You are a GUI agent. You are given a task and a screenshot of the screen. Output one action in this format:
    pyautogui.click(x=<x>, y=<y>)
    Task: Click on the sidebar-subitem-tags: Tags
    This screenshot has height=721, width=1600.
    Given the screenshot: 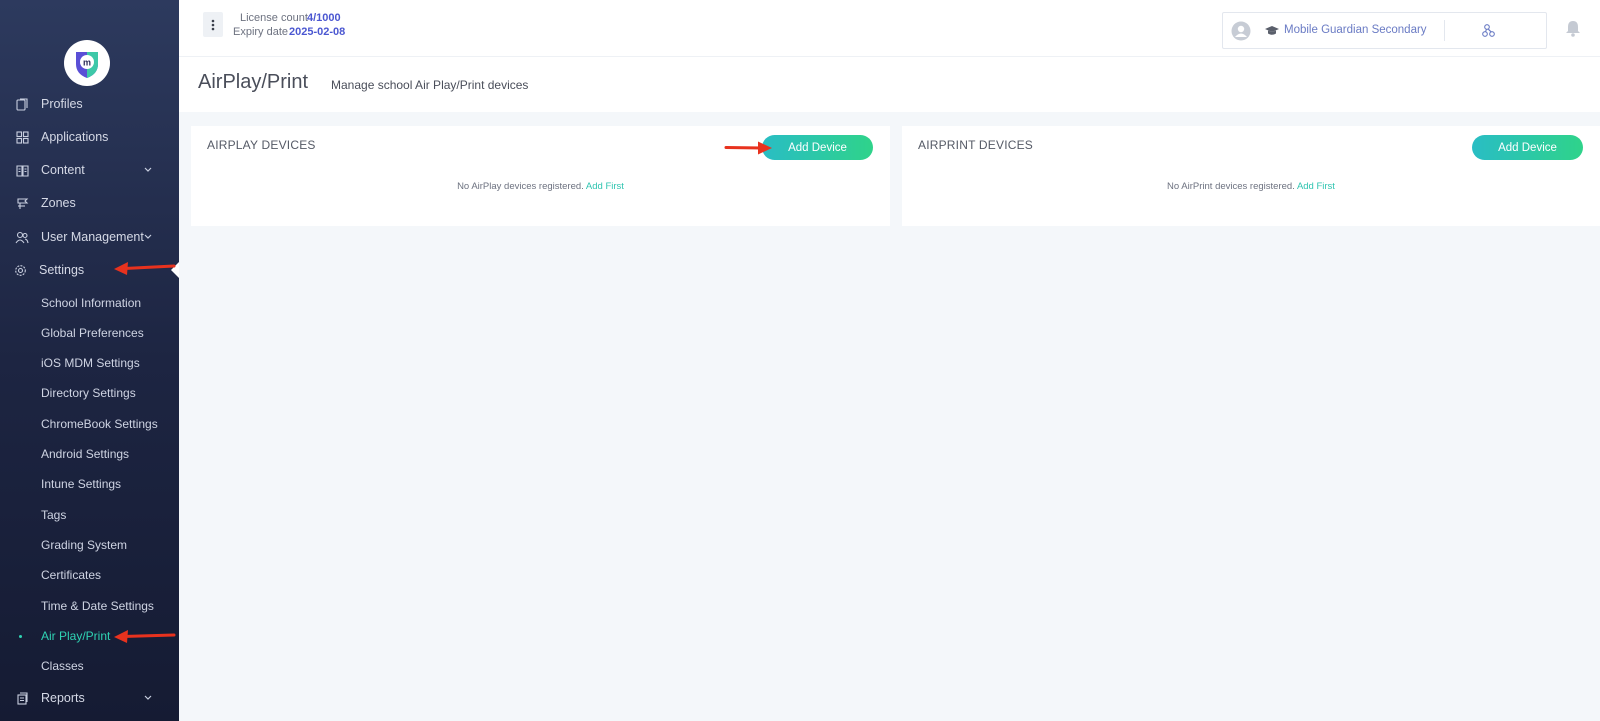 What is the action you would take?
    pyautogui.click(x=89, y=515)
    